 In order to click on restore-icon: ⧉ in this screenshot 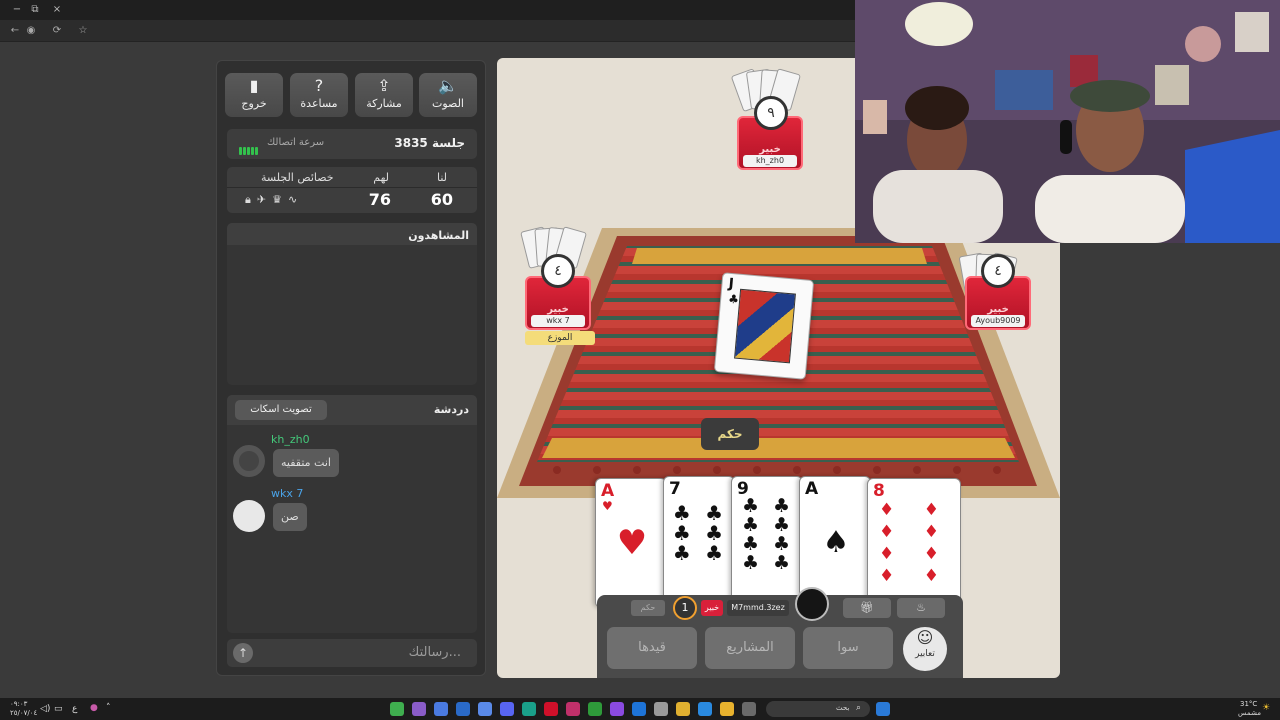, I will do `click(35, 10)`.